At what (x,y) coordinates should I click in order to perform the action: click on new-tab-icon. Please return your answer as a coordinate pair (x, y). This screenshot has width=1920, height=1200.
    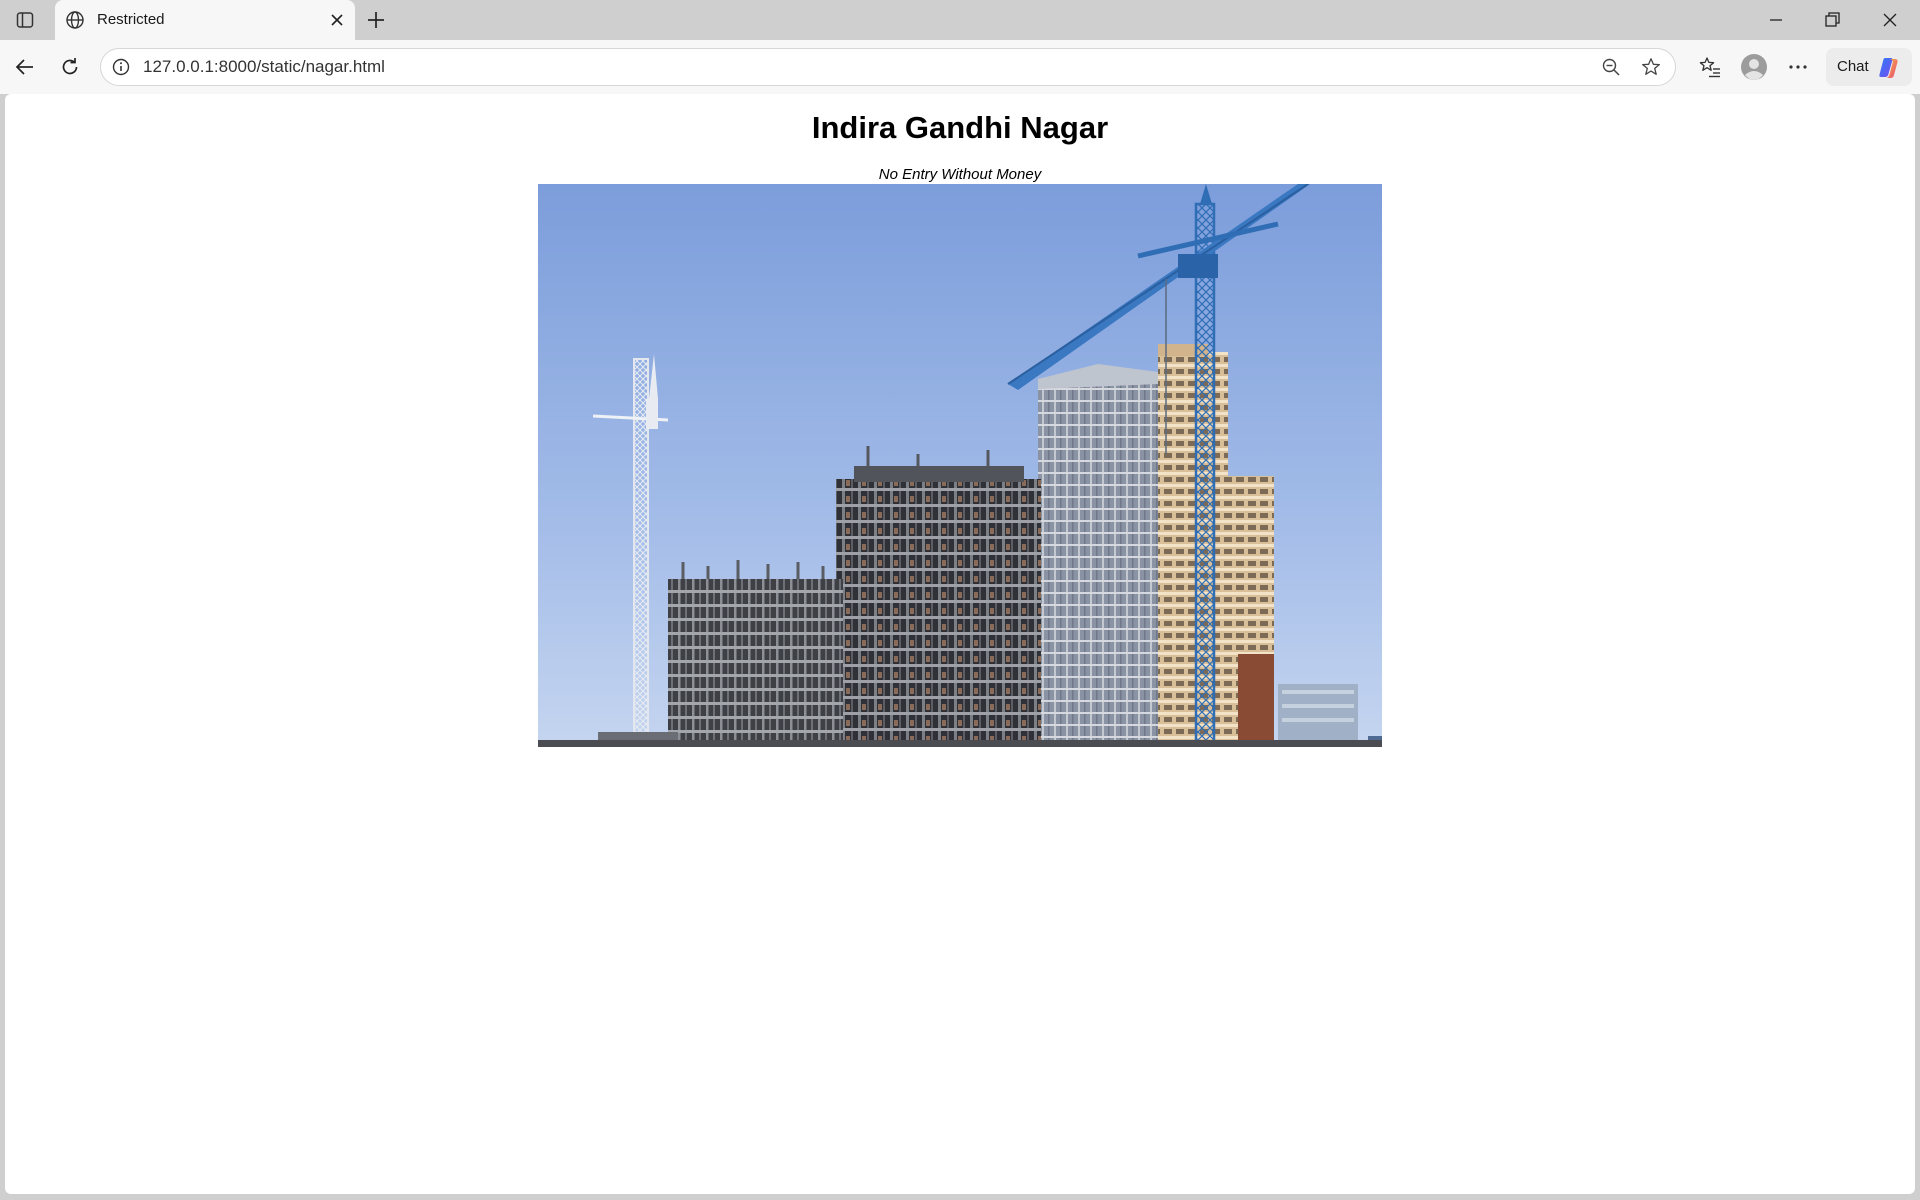
    Looking at the image, I should click on (376, 20).